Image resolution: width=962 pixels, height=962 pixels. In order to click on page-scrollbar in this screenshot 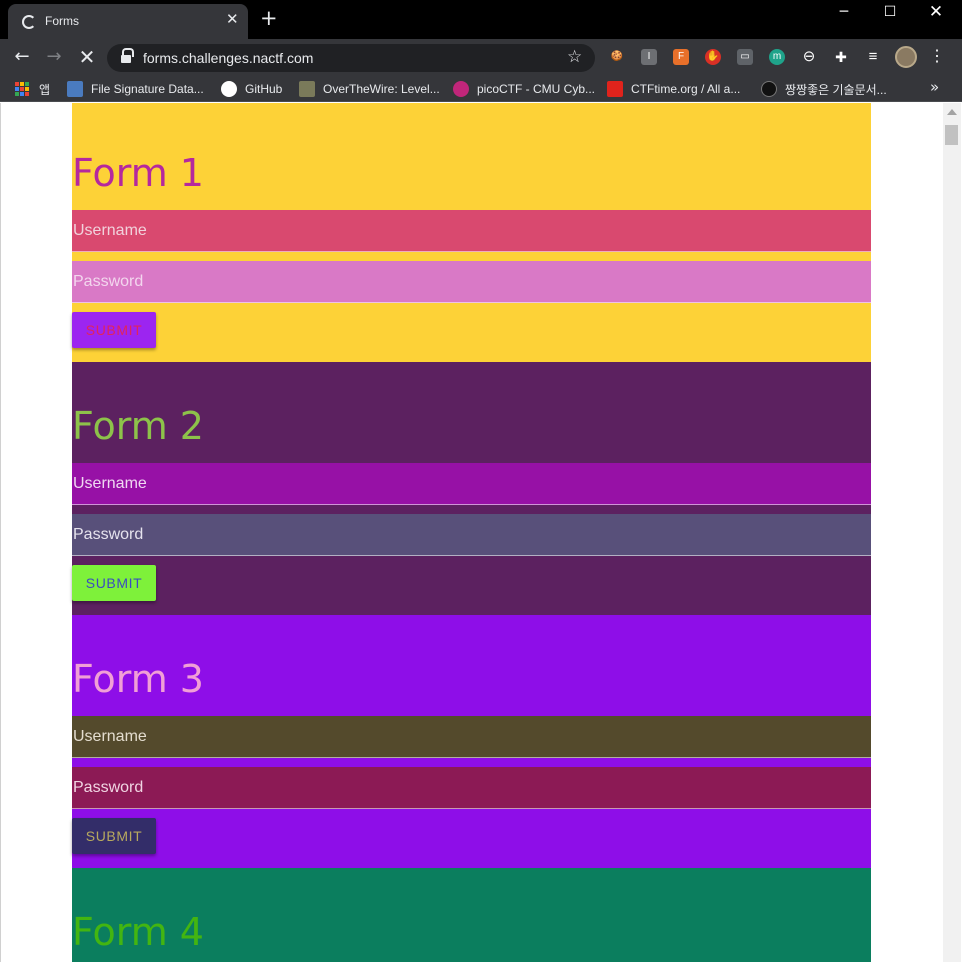, I will do `click(952, 532)`.